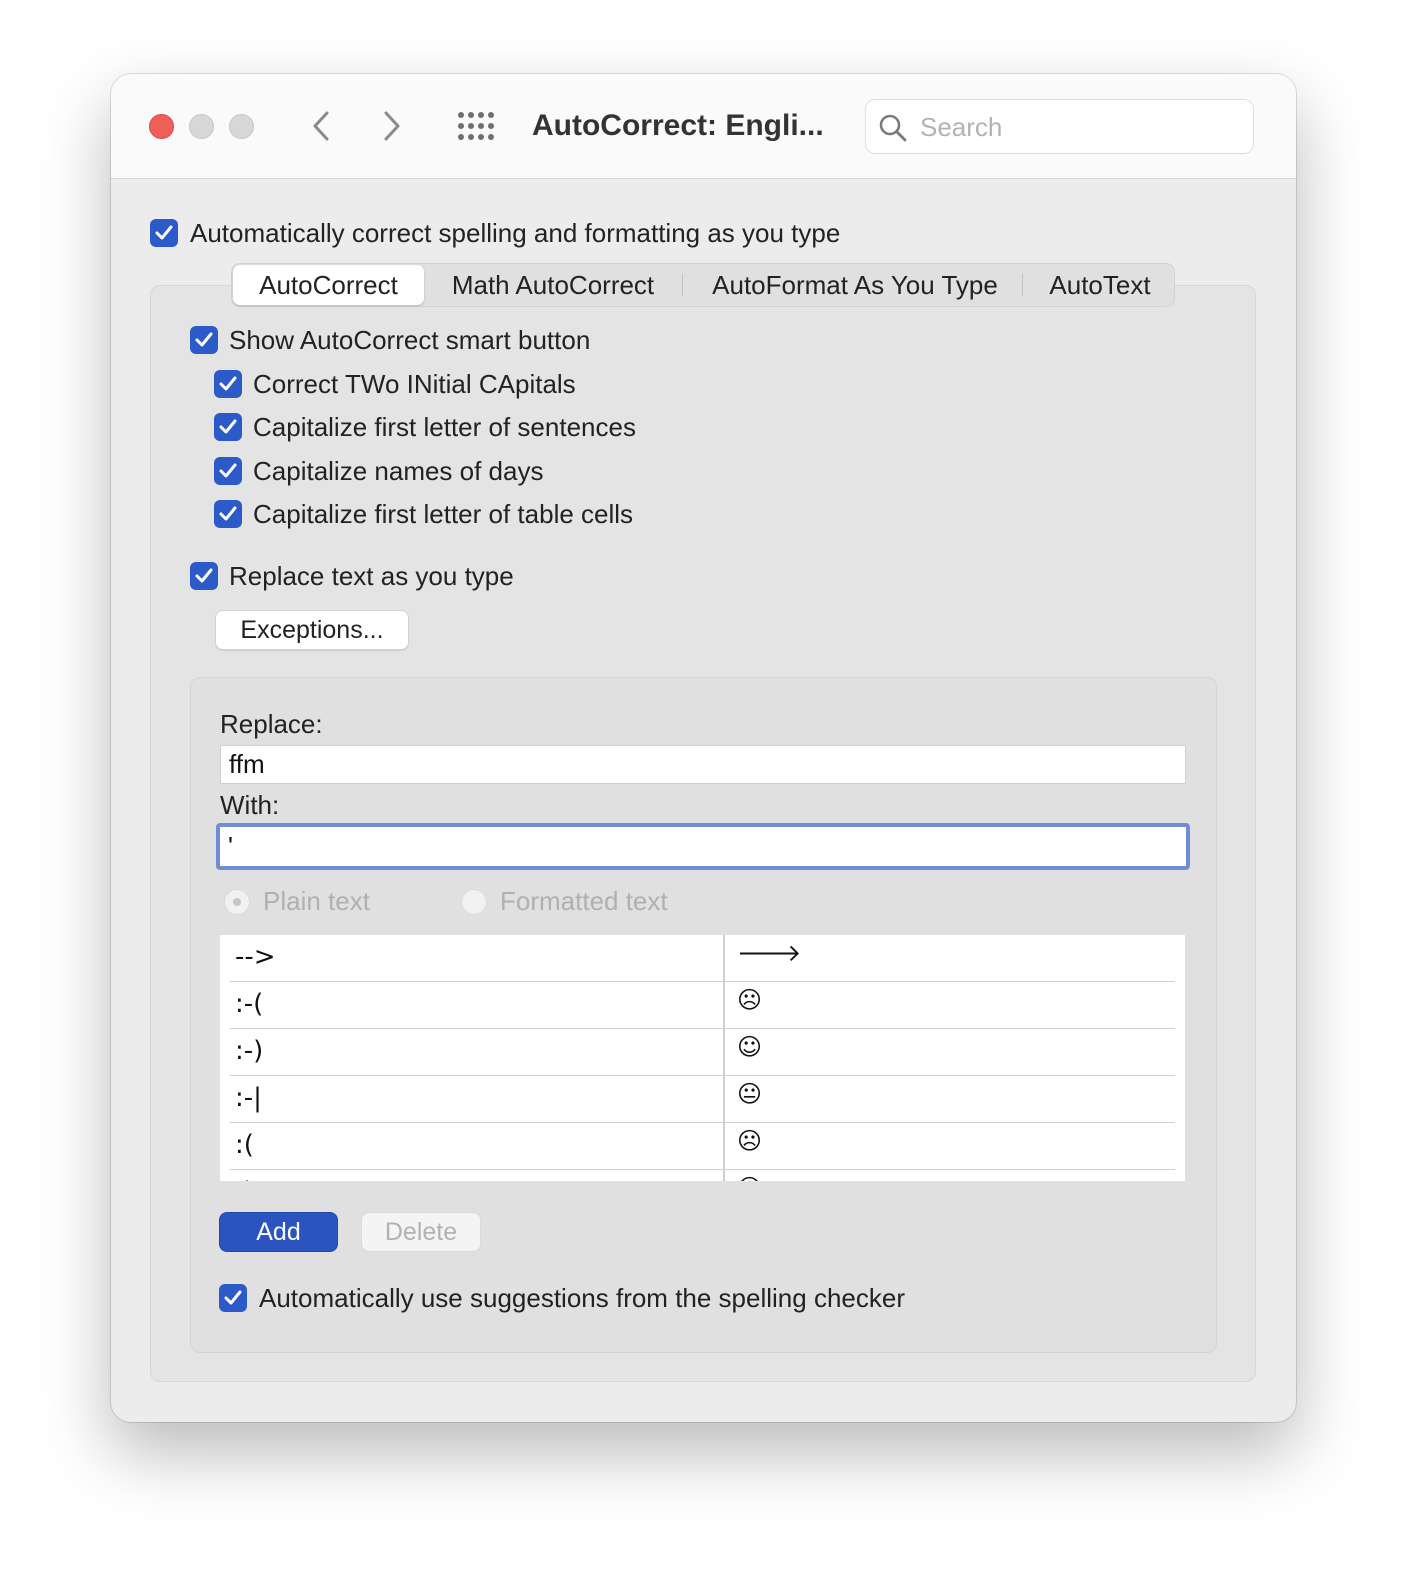 The width and height of the screenshot is (1424, 1588). What do you see at coordinates (410, 340) in the screenshot?
I see `show-smart-button-label: Show AutoCorrect smart button` at bounding box center [410, 340].